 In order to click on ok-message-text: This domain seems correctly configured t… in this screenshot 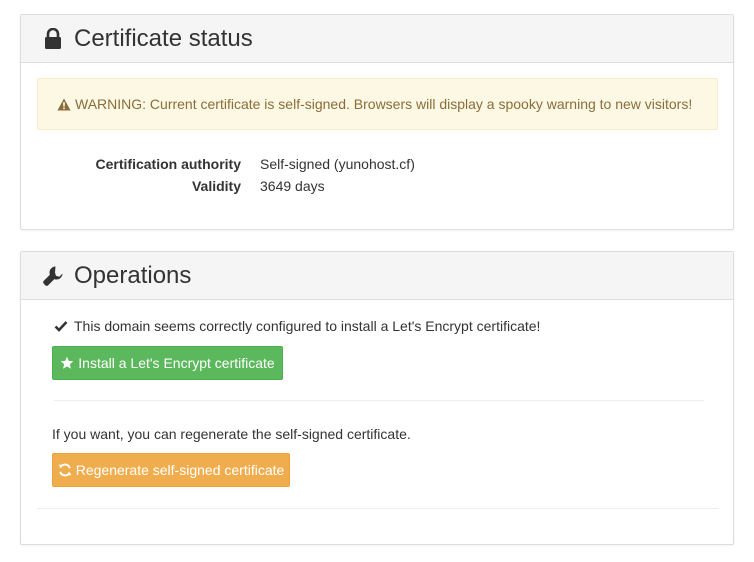, I will do `click(307, 326)`.